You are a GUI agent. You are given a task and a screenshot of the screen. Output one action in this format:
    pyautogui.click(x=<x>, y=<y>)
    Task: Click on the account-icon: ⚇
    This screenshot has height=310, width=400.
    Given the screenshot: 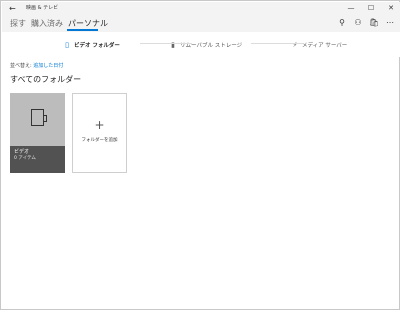 What is the action you would take?
    pyautogui.click(x=358, y=23)
    